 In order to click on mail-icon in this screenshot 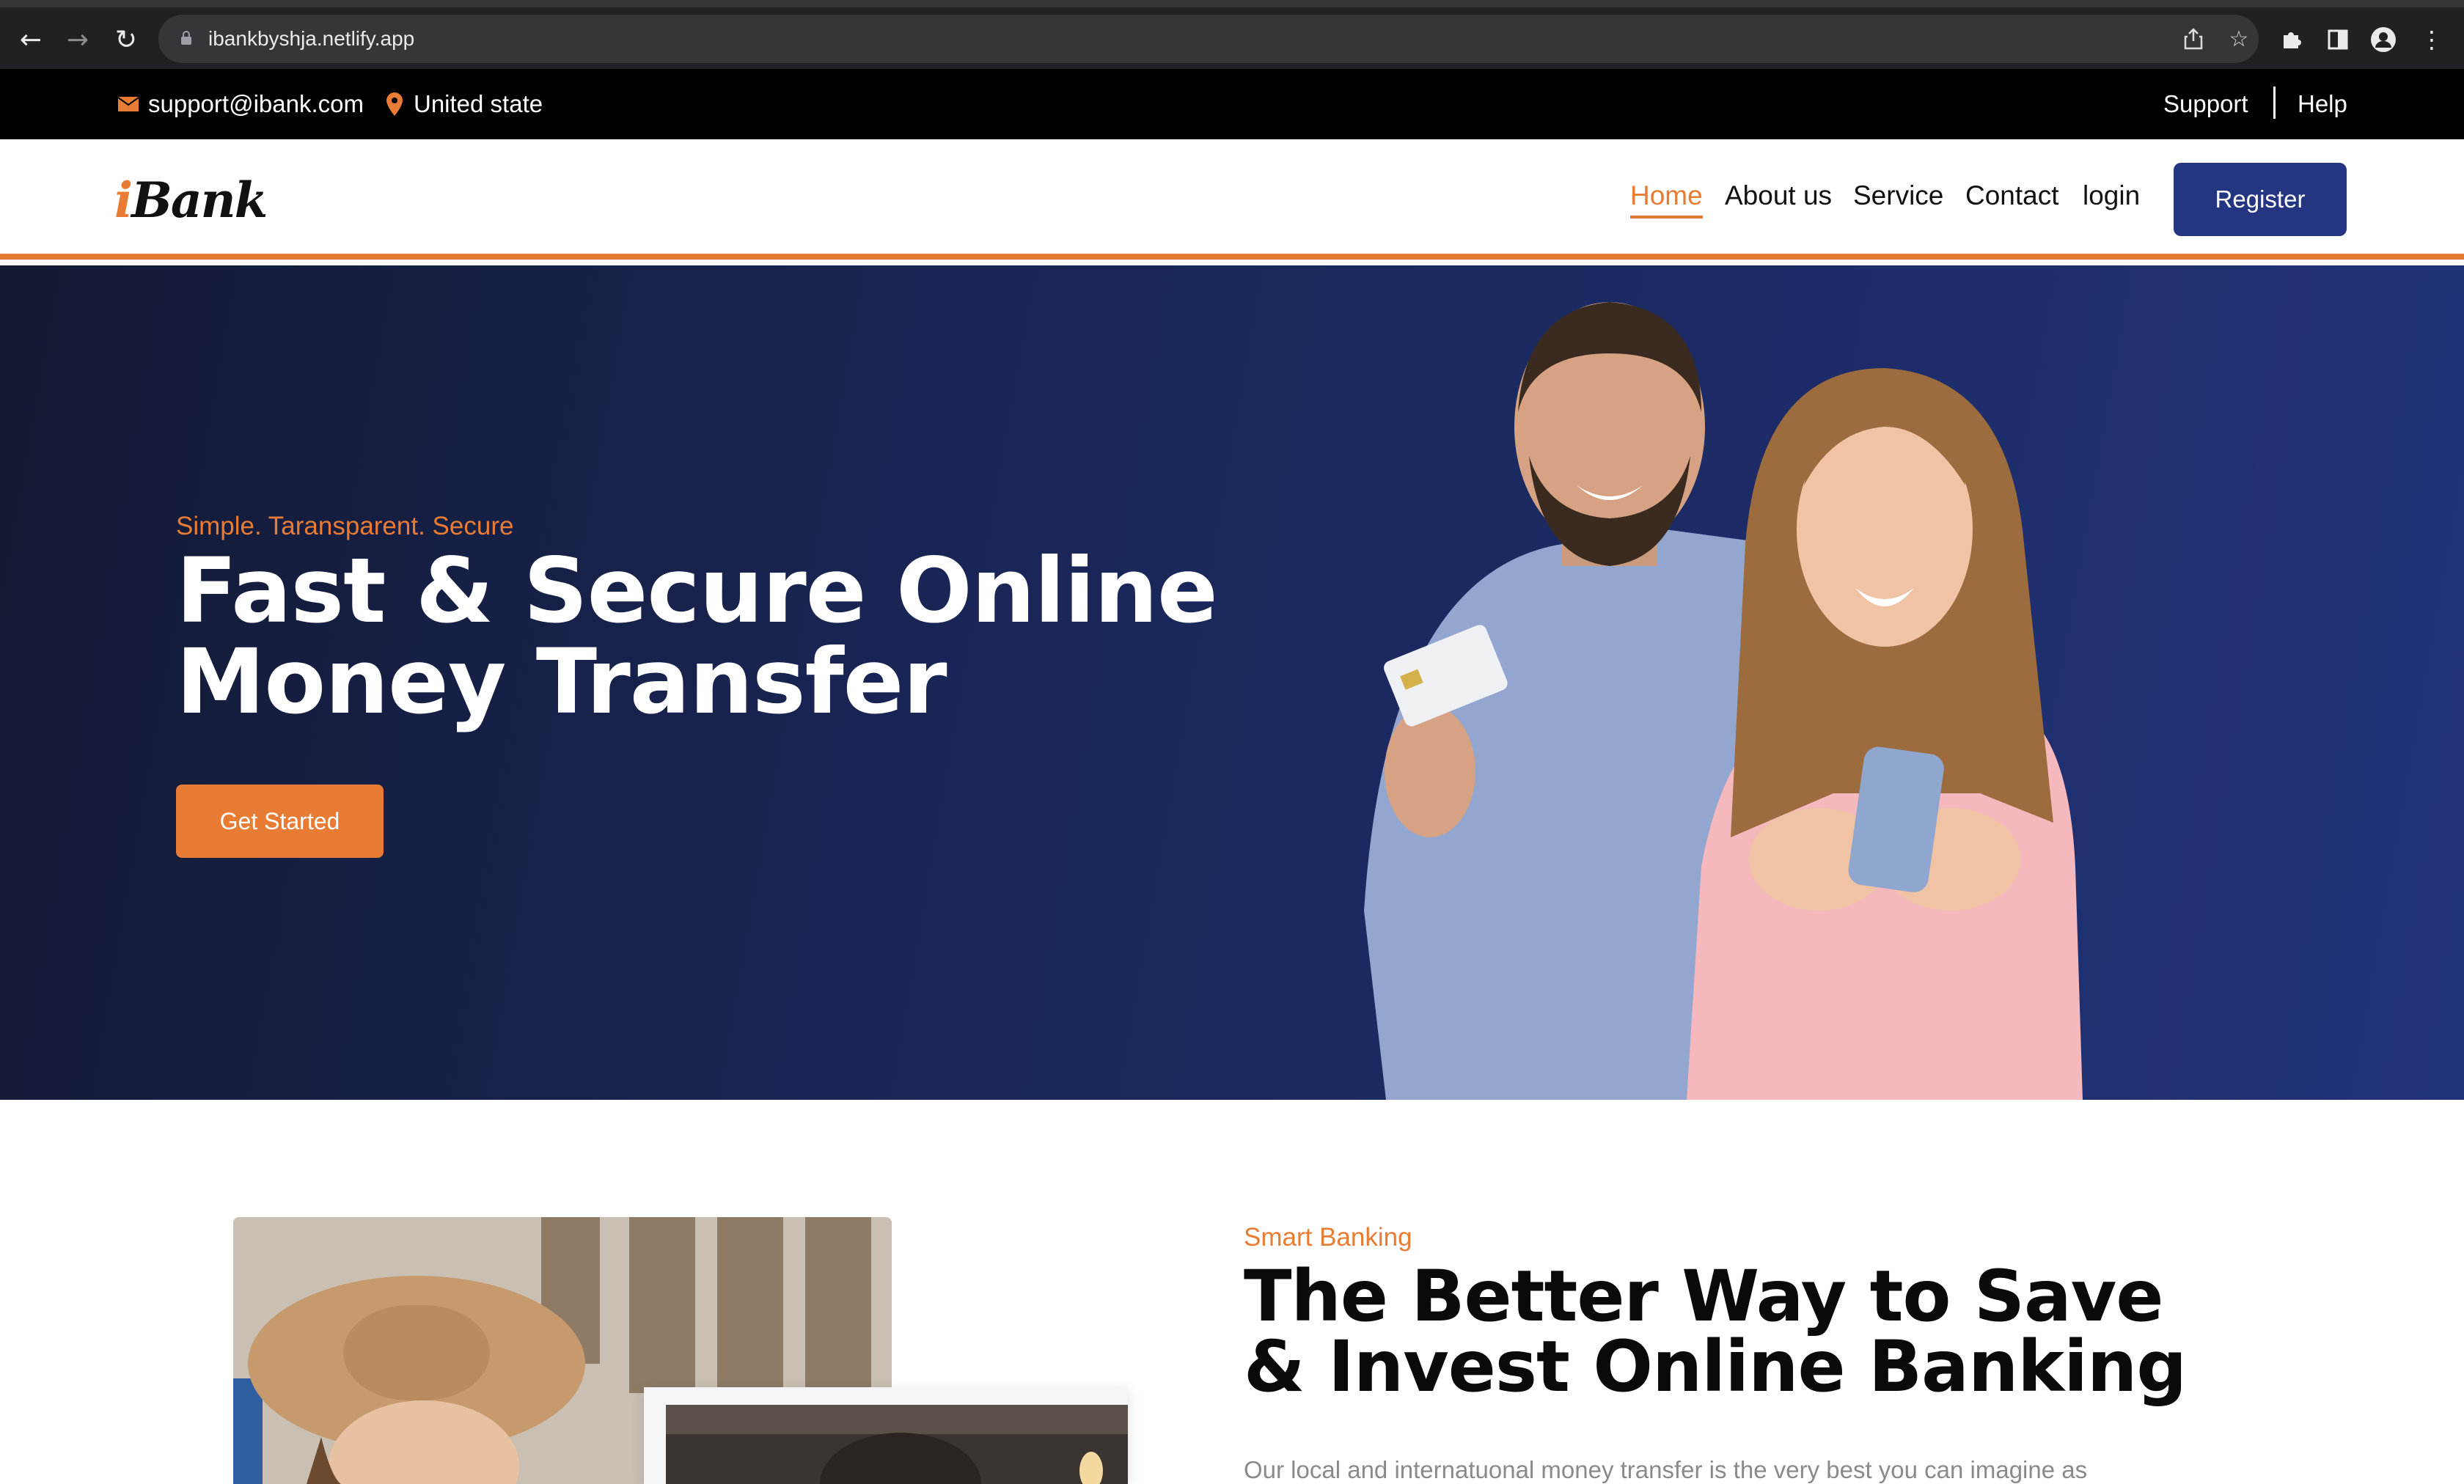, I will do `click(128, 104)`.